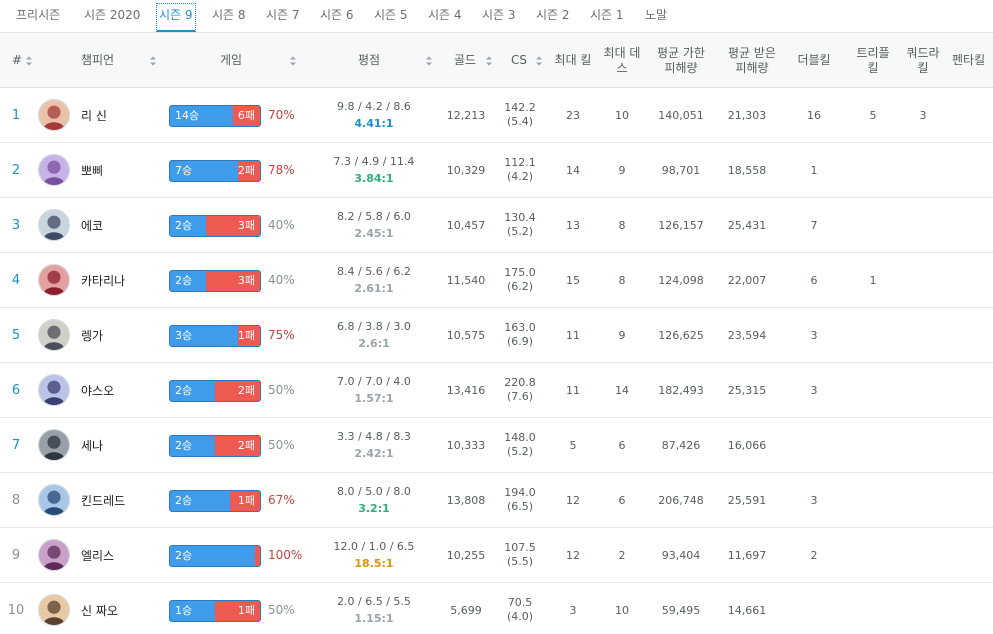 Image resolution: width=993 pixels, height=634 pixels. What do you see at coordinates (499, 16) in the screenshot?
I see `tab-season-3: 시즌 3` at bounding box center [499, 16].